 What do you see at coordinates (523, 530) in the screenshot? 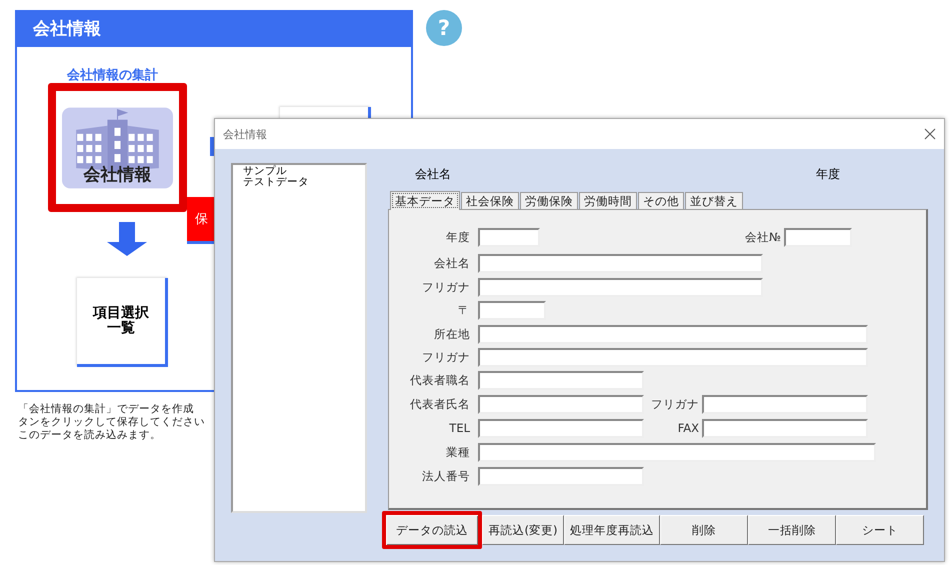
I see `dialog-button: 再読込(変更)` at bounding box center [523, 530].